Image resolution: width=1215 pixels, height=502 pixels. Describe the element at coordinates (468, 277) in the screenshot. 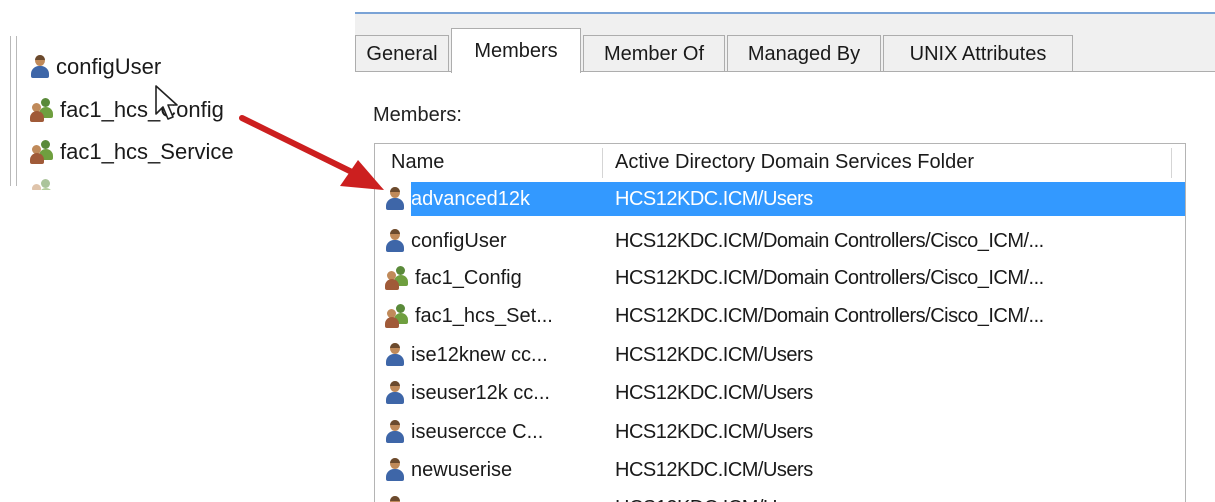

I see `member-name: fac1_Config` at that location.